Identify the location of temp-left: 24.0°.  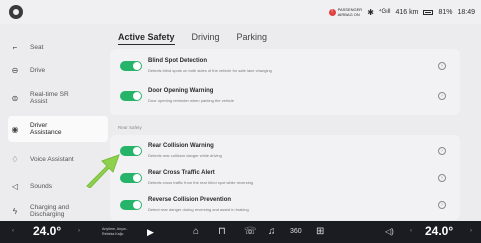
(47, 231).